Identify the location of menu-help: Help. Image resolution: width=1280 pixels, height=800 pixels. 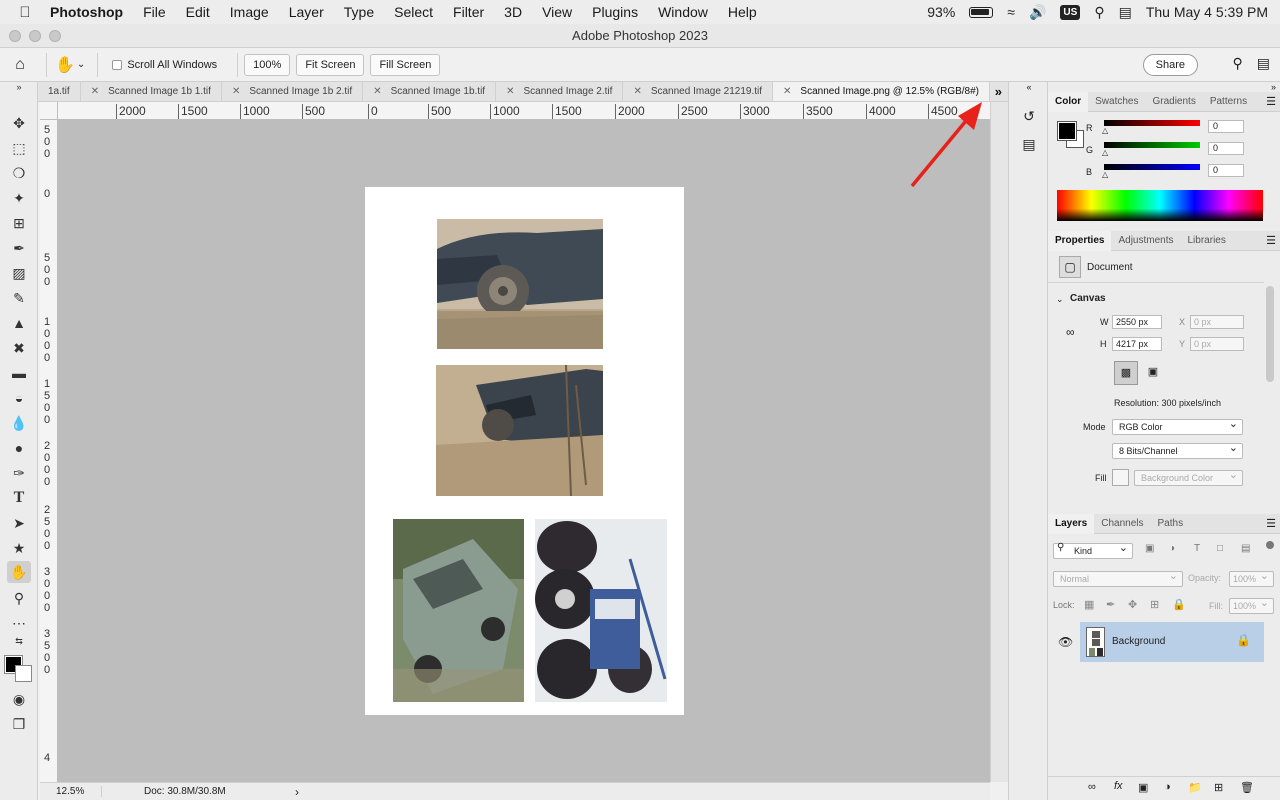
(742, 12).